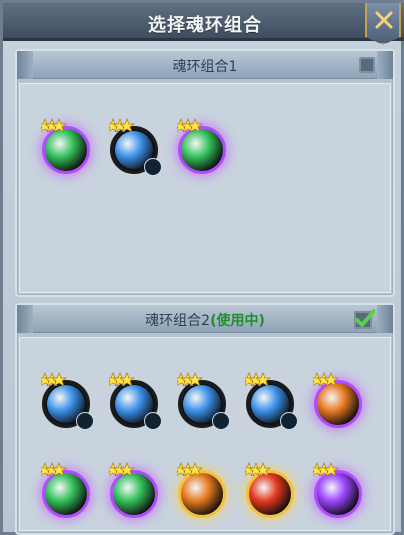 The height and width of the screenshot is (535, 404). I want to click on water-swirl-soul-ring-icon, so click(67, 401).